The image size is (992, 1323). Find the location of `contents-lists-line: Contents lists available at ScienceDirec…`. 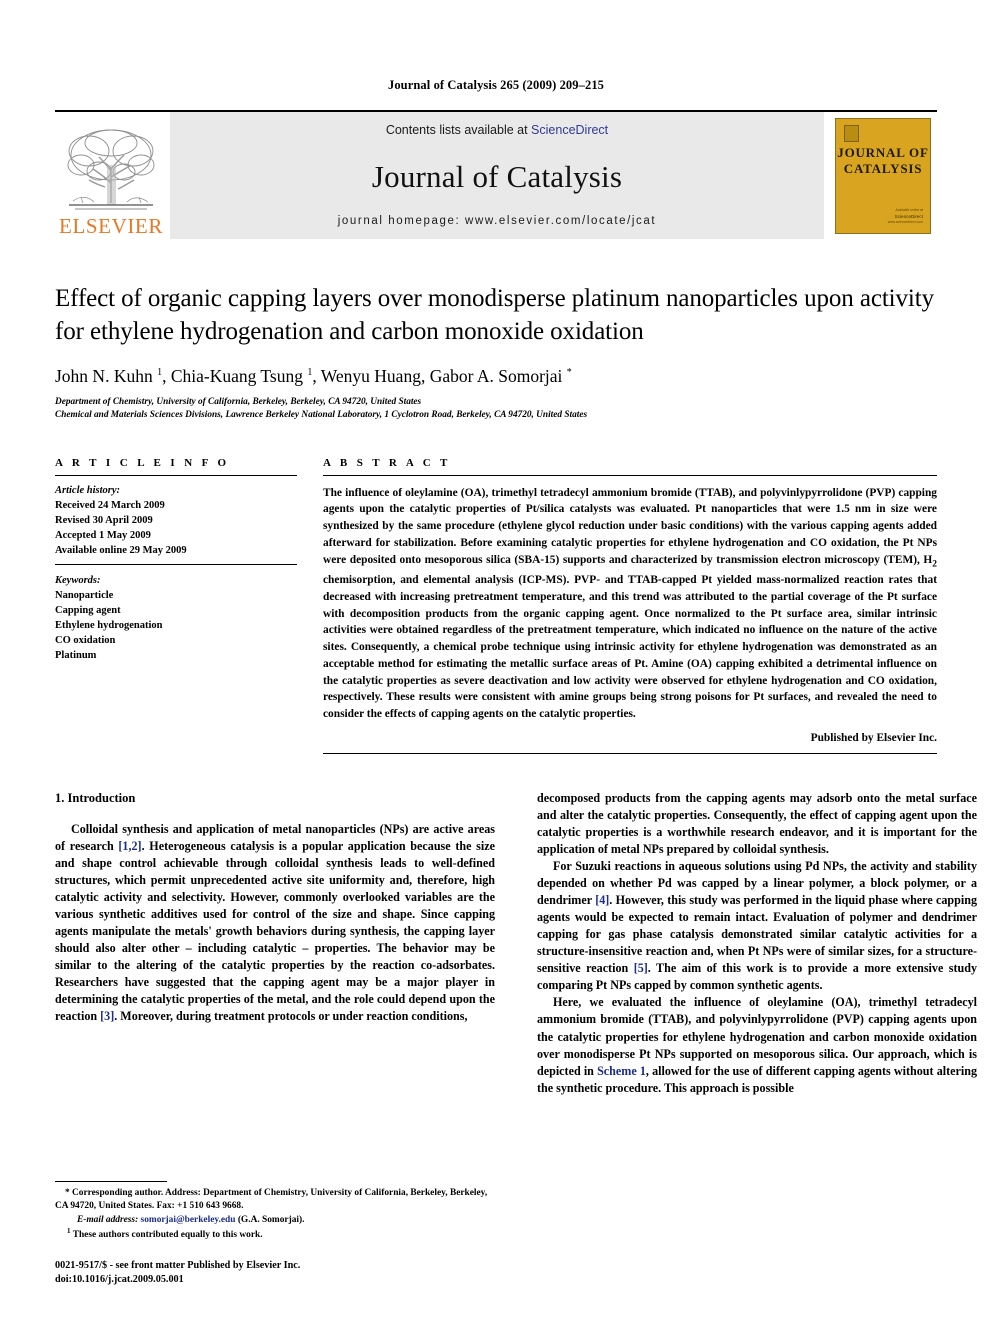

contents-lists-line: Contents lists available at ScienceDirec… is located at coordinates (497, 130).